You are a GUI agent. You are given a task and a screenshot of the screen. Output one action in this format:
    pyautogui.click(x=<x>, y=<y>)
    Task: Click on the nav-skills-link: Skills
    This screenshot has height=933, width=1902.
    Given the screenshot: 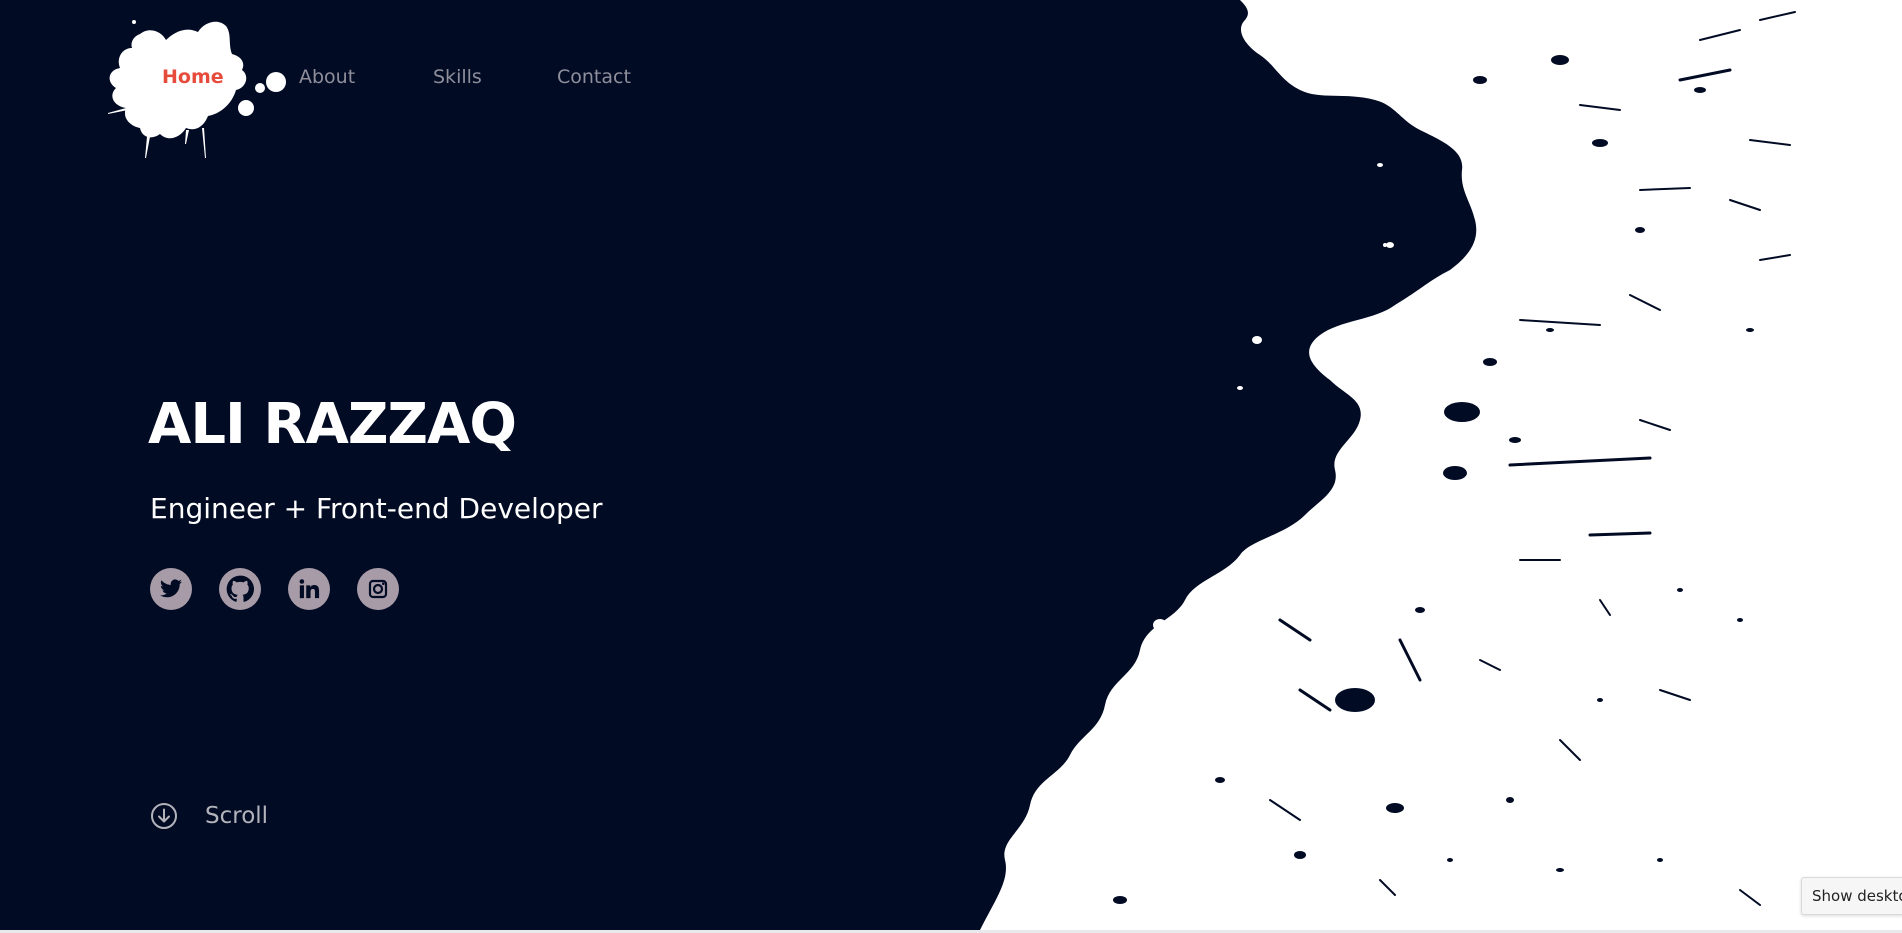 What is the action you would take?
    pyautogui.click(x=457, y=77)
    